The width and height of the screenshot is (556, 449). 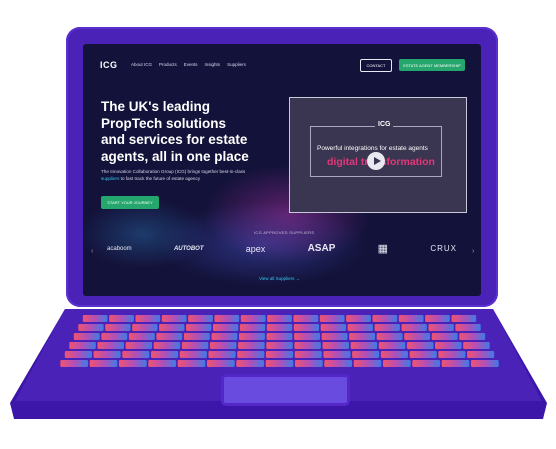 I want to click on supplier-logo-crux: CRUX, so click(x=443, y=248).